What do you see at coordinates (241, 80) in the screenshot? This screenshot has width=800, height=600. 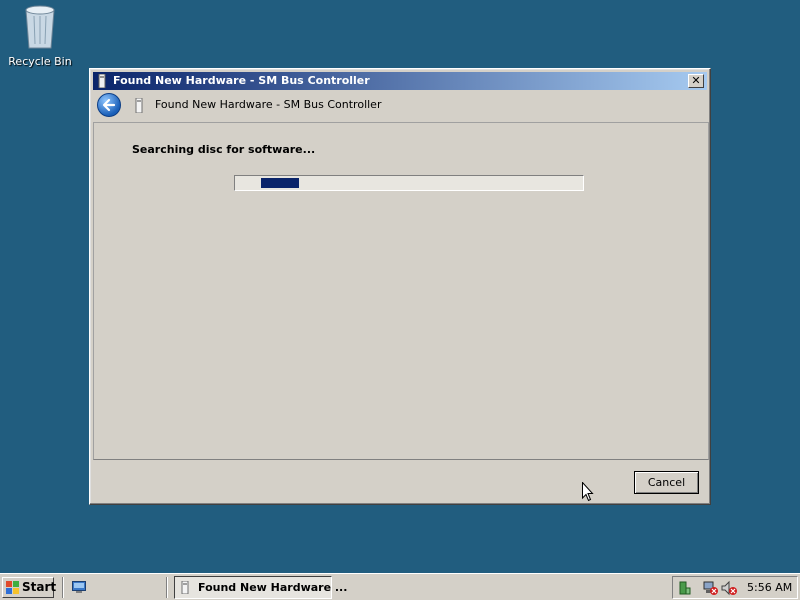 I see `window-title: Found New Hardware - SM Bus Controller` at bounding box center [241, 80].